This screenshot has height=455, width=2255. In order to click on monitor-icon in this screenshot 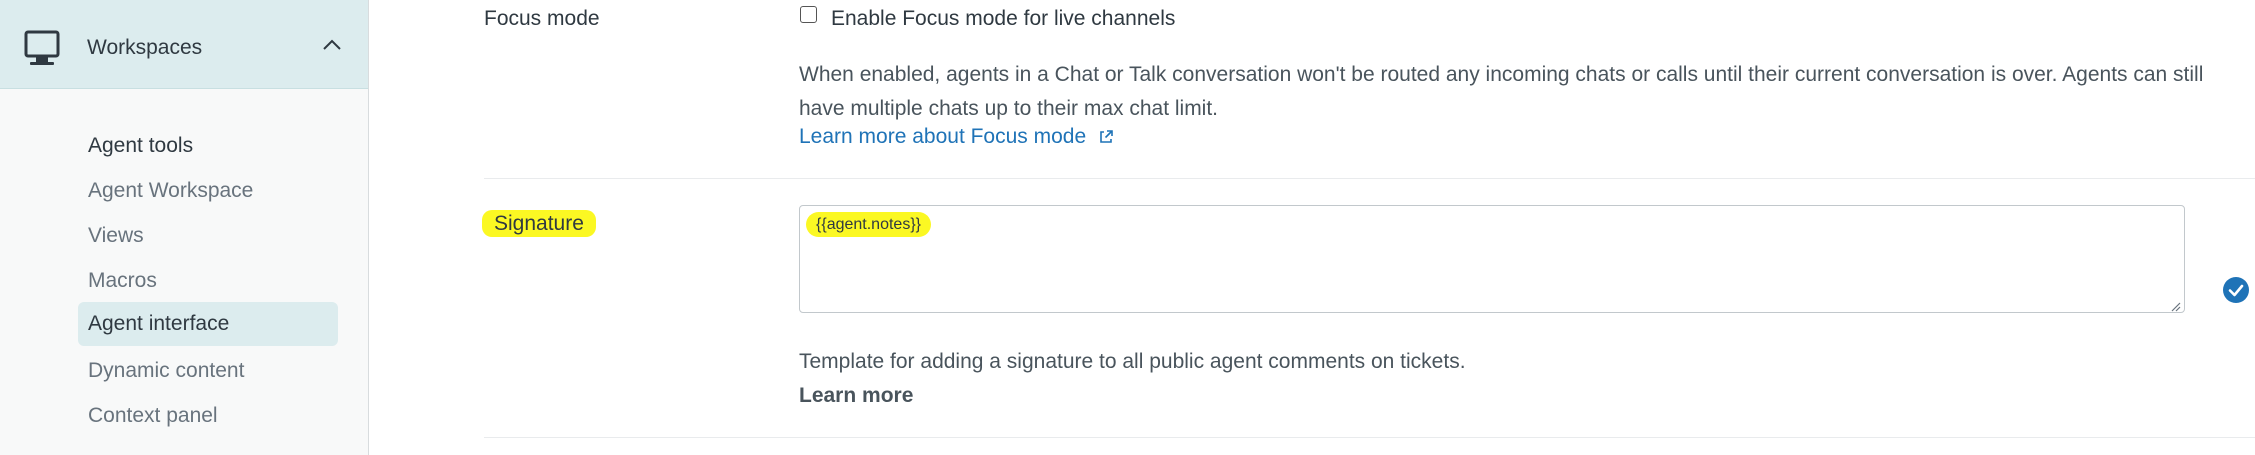, I will do `click(42, 50)`.